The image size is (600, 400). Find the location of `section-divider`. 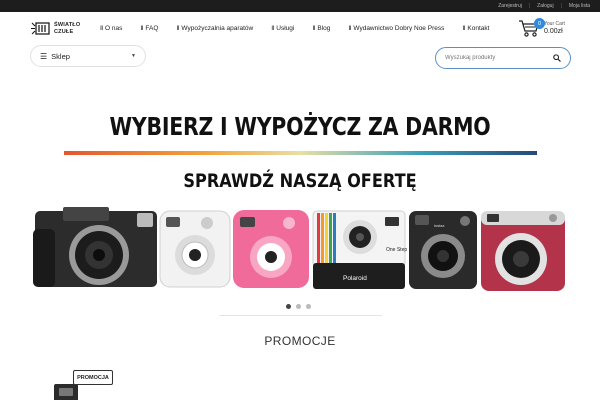

section-divider is located at coordinates (300, 315).